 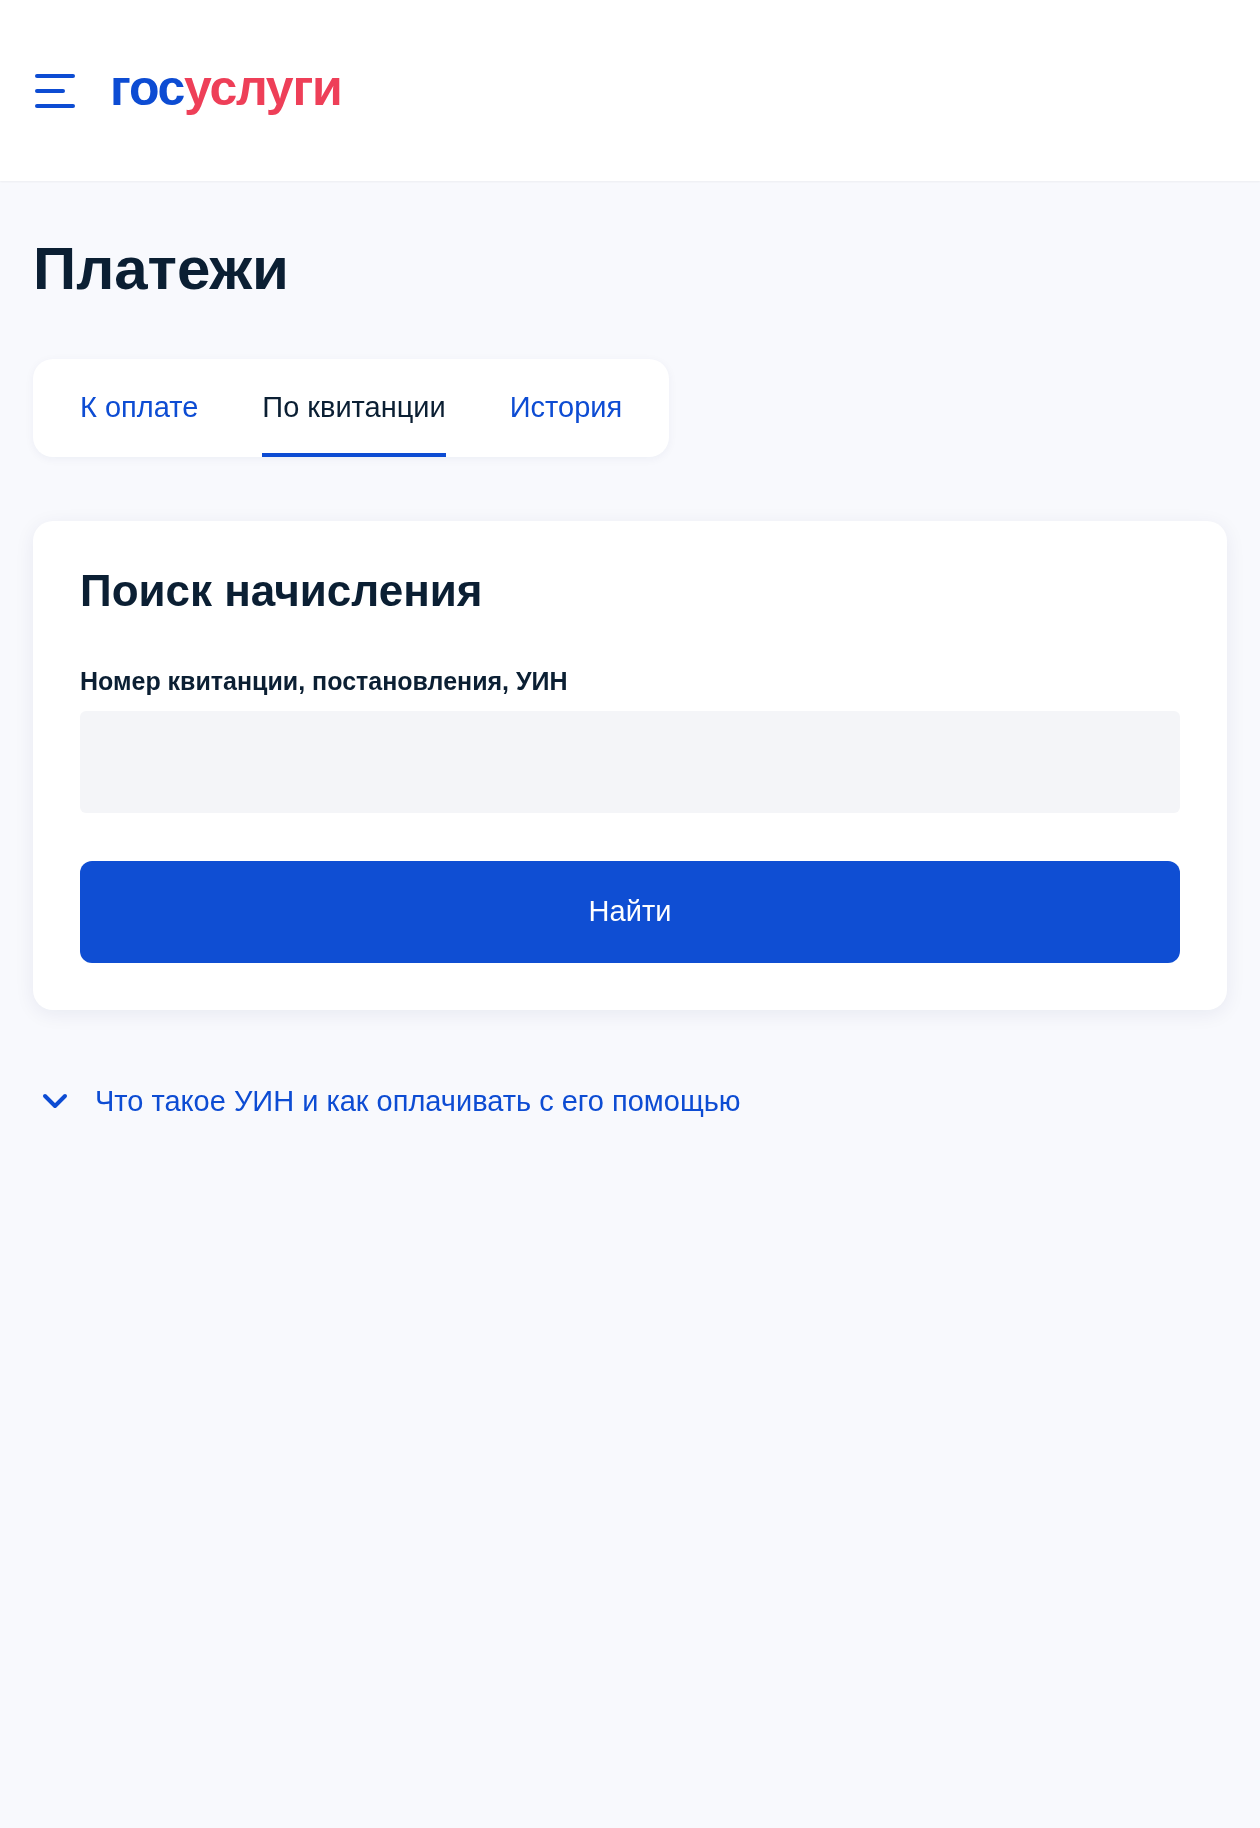 What do you see at coordinates (139, 408) in the screenshot?
I see `tab: К оплате` at bounding box center [139, 408].